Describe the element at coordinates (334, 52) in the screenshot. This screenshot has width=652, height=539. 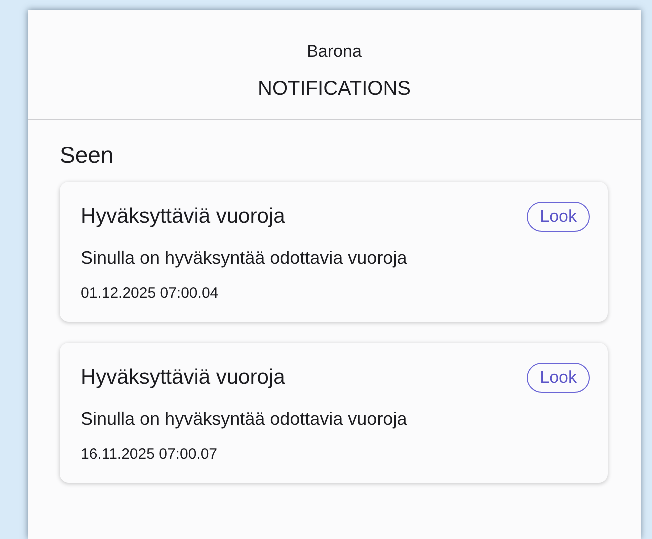
I see `app-name: Barona` at that location.